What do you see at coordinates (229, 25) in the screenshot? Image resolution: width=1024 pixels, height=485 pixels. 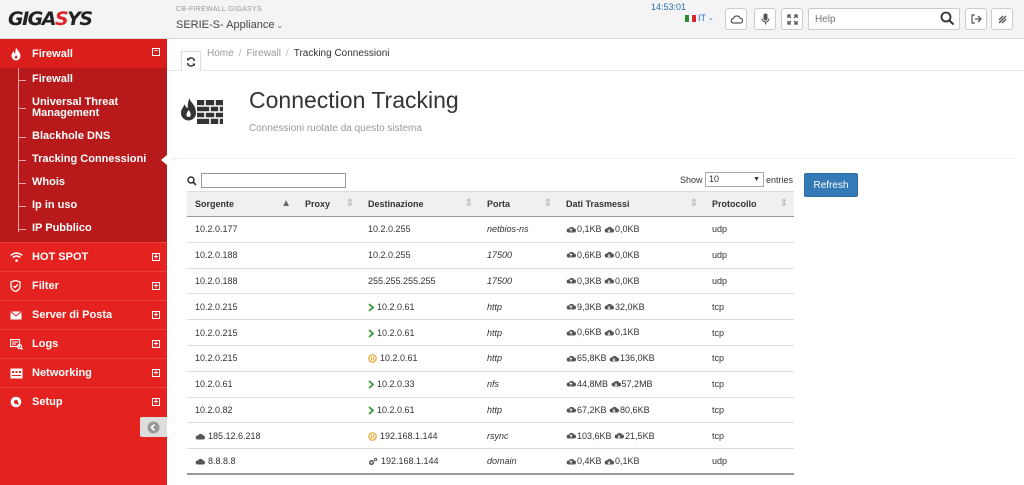 I see `device-series-select: SERIE-S- Appliance ⌄` at bounding box center [229, 25].